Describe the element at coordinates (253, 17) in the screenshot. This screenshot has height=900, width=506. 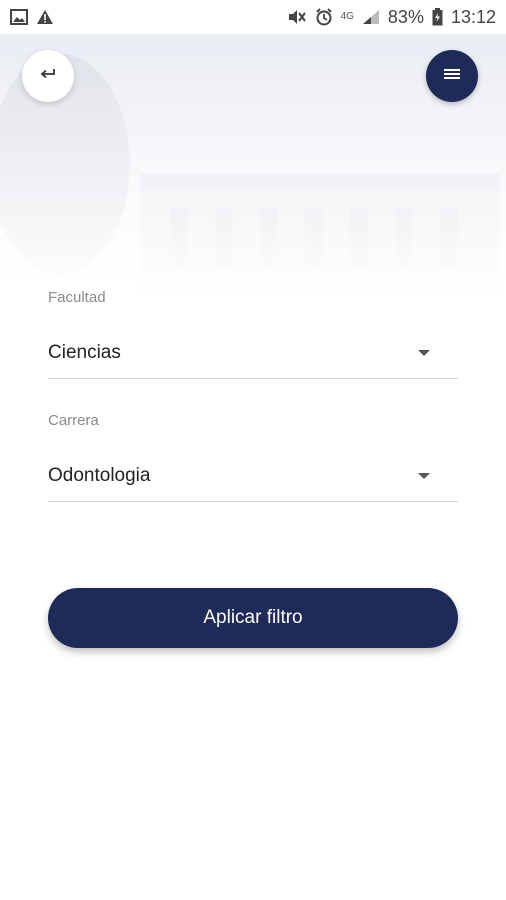
I see `status-bar: 4G 83% 13:12` at that location.